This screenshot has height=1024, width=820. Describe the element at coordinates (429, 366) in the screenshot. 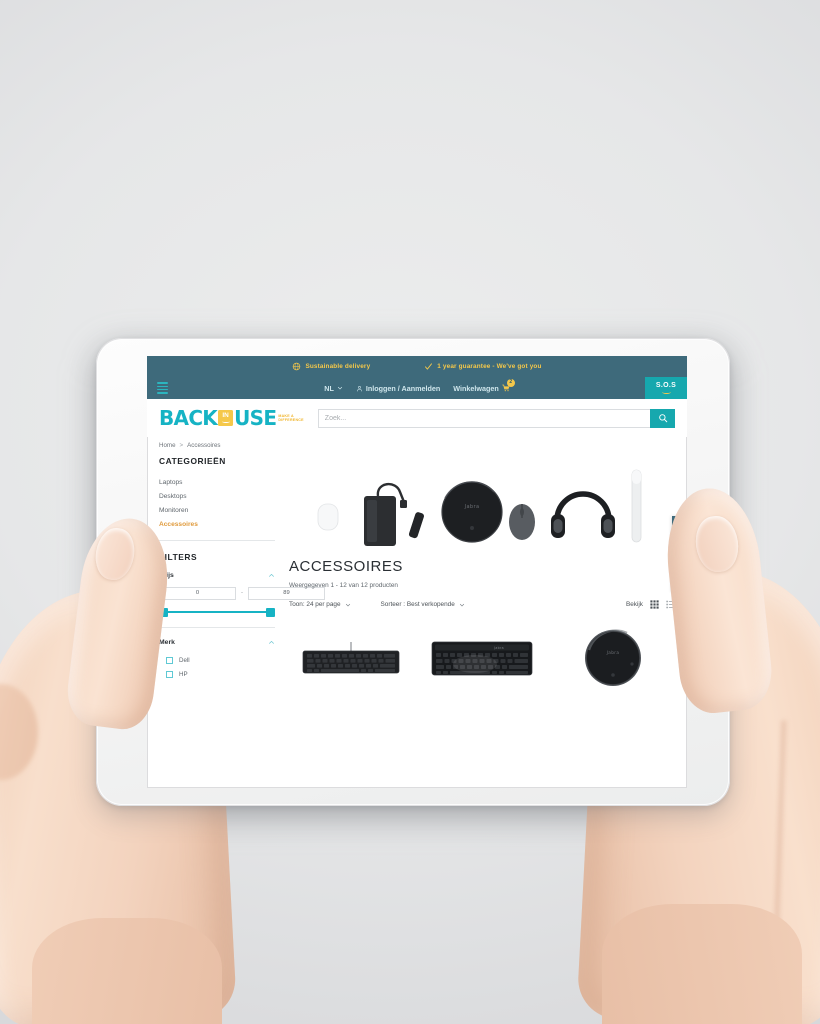

I see `check-icon` at that location.